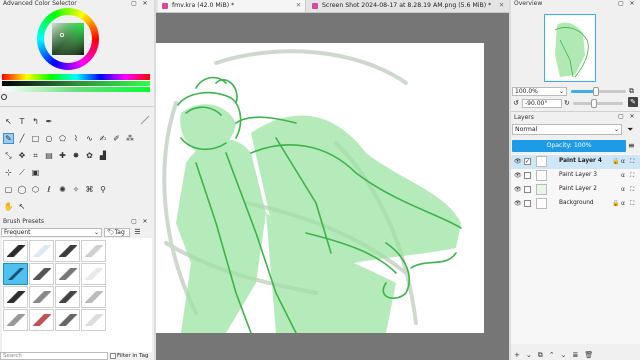 The height and width of the screenshot is (360, 640). What do you see at coordinates (137, 232) in the screenshot?
I see `brush-view-options-button: ☰` at bounding box center [137, 232].